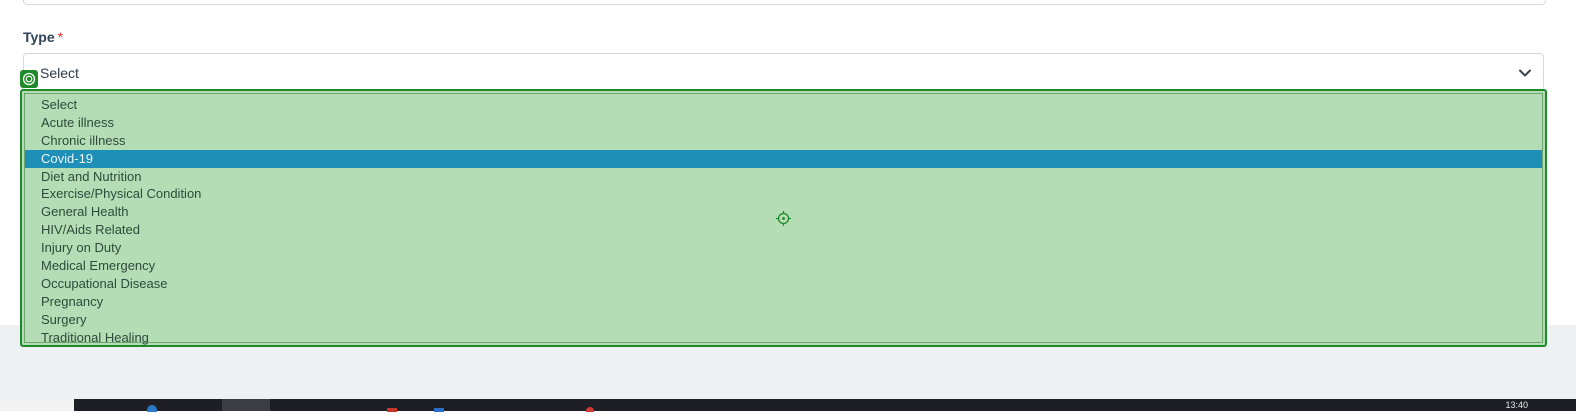  I want to click on dropdown-option: Medical Emergency, so click(783, 266).